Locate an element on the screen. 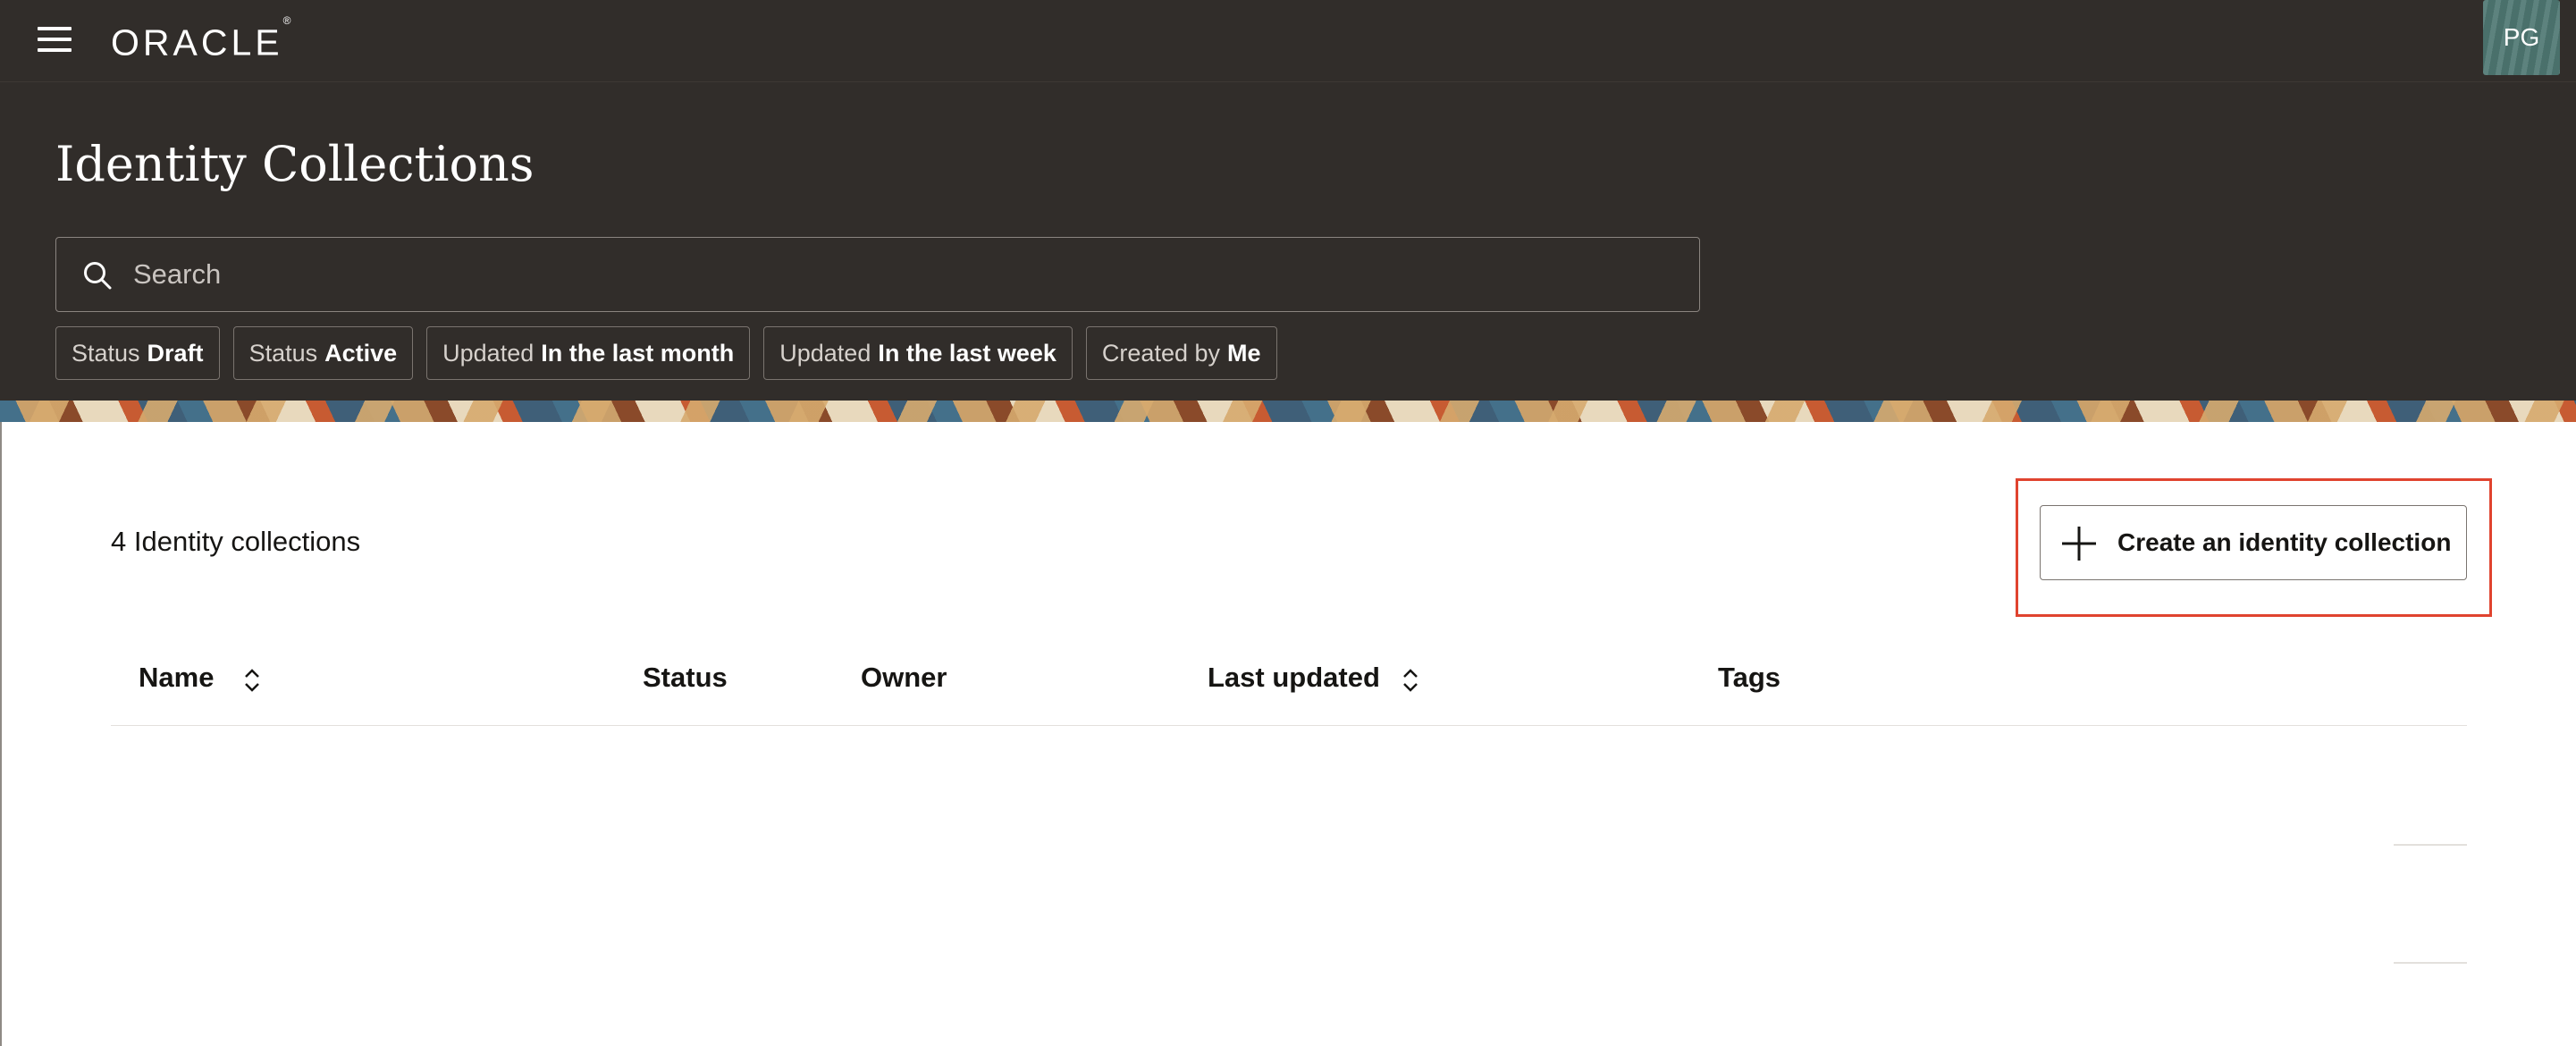 This screenshot has height=1046, width=2576. create-button-label: Create an identity collection is located at coordinates (2285, 542).